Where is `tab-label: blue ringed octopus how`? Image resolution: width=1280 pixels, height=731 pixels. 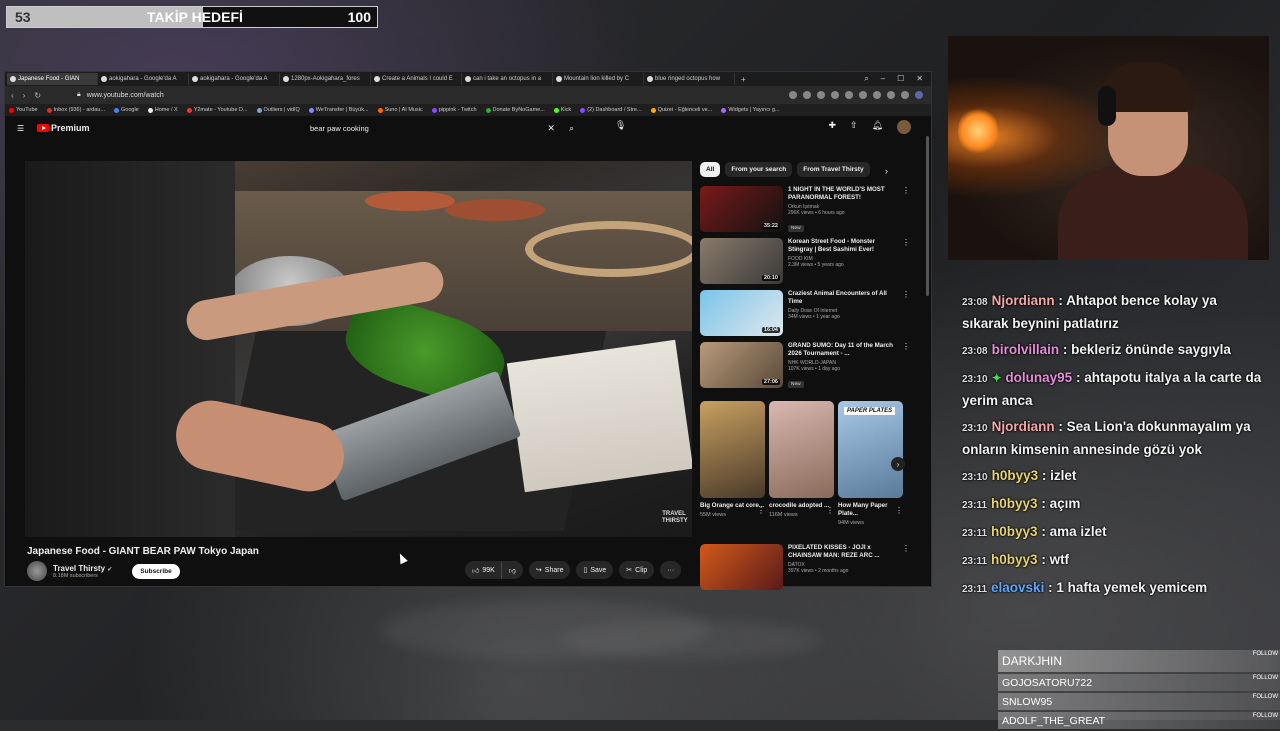 tab-label: blue ringed octopus how is located at coordinates (688, 79).